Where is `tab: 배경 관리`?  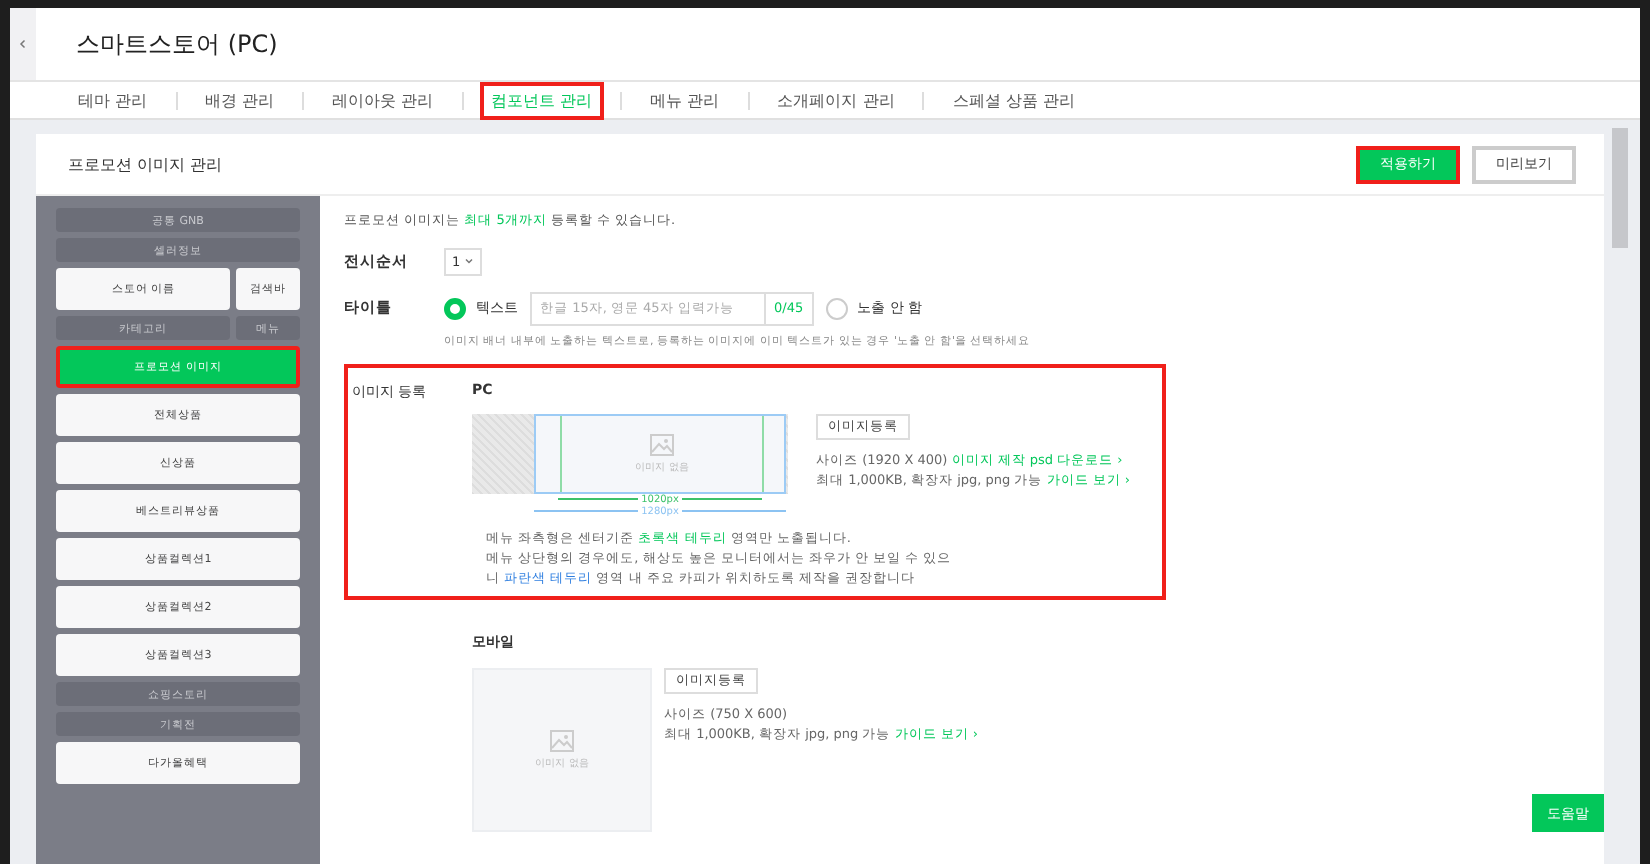 tab: 배경 관리 is located at coordinates (240, 100).